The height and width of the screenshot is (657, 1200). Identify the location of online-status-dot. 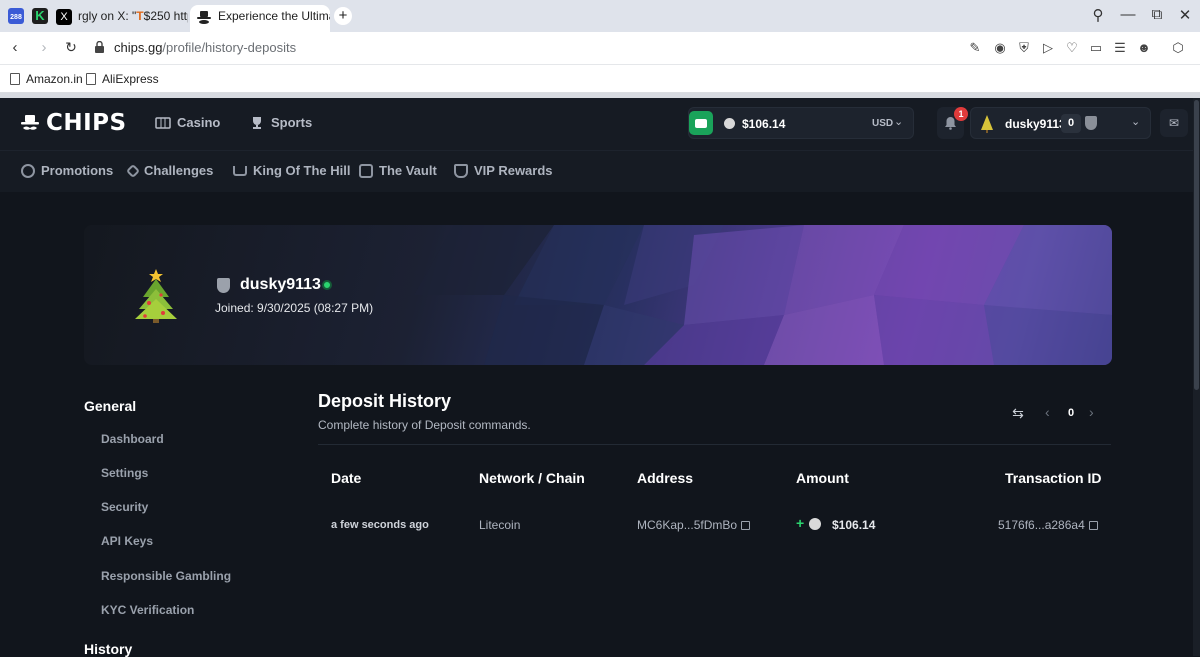
(327, 285).